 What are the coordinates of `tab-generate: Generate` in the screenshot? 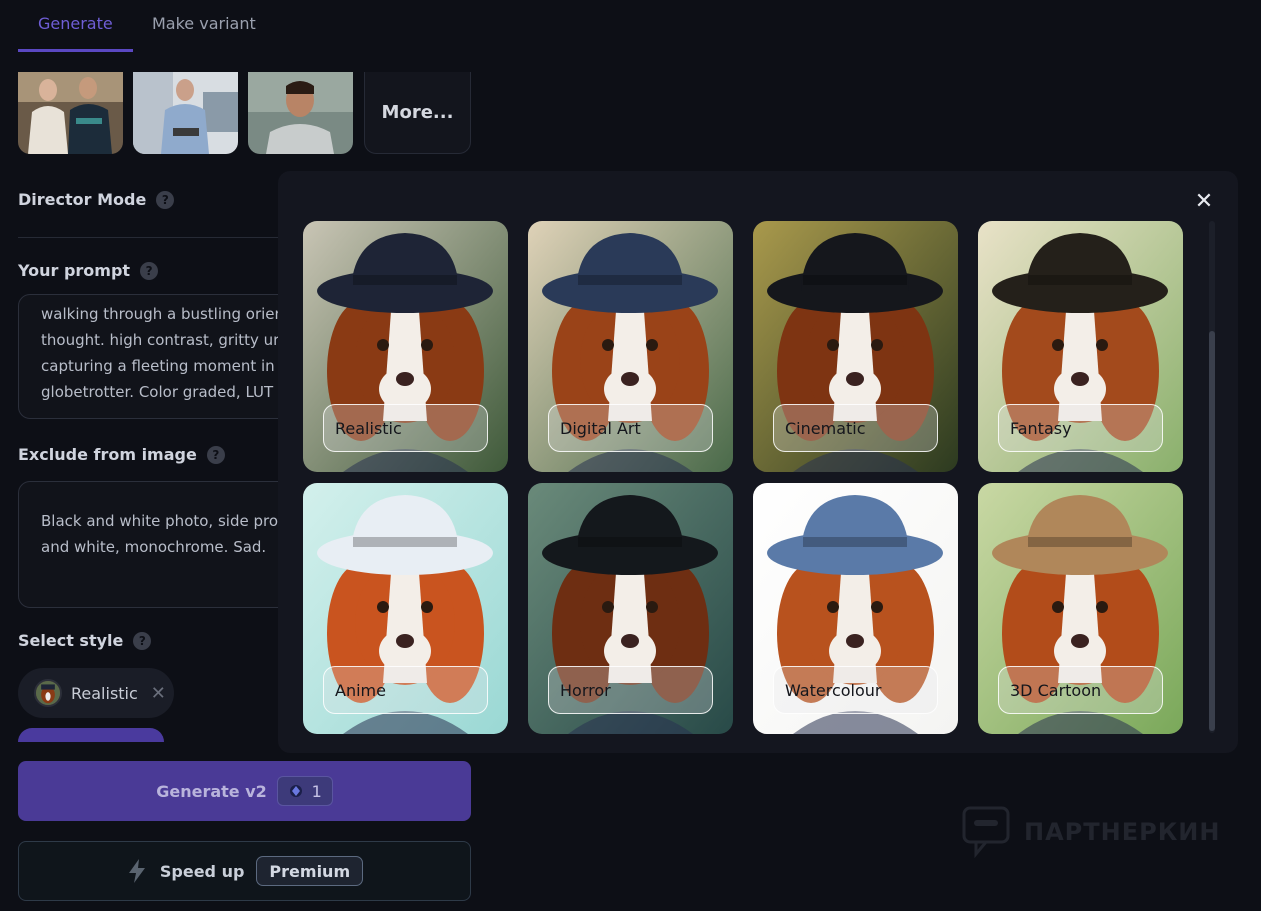 It's located at (75, 26).